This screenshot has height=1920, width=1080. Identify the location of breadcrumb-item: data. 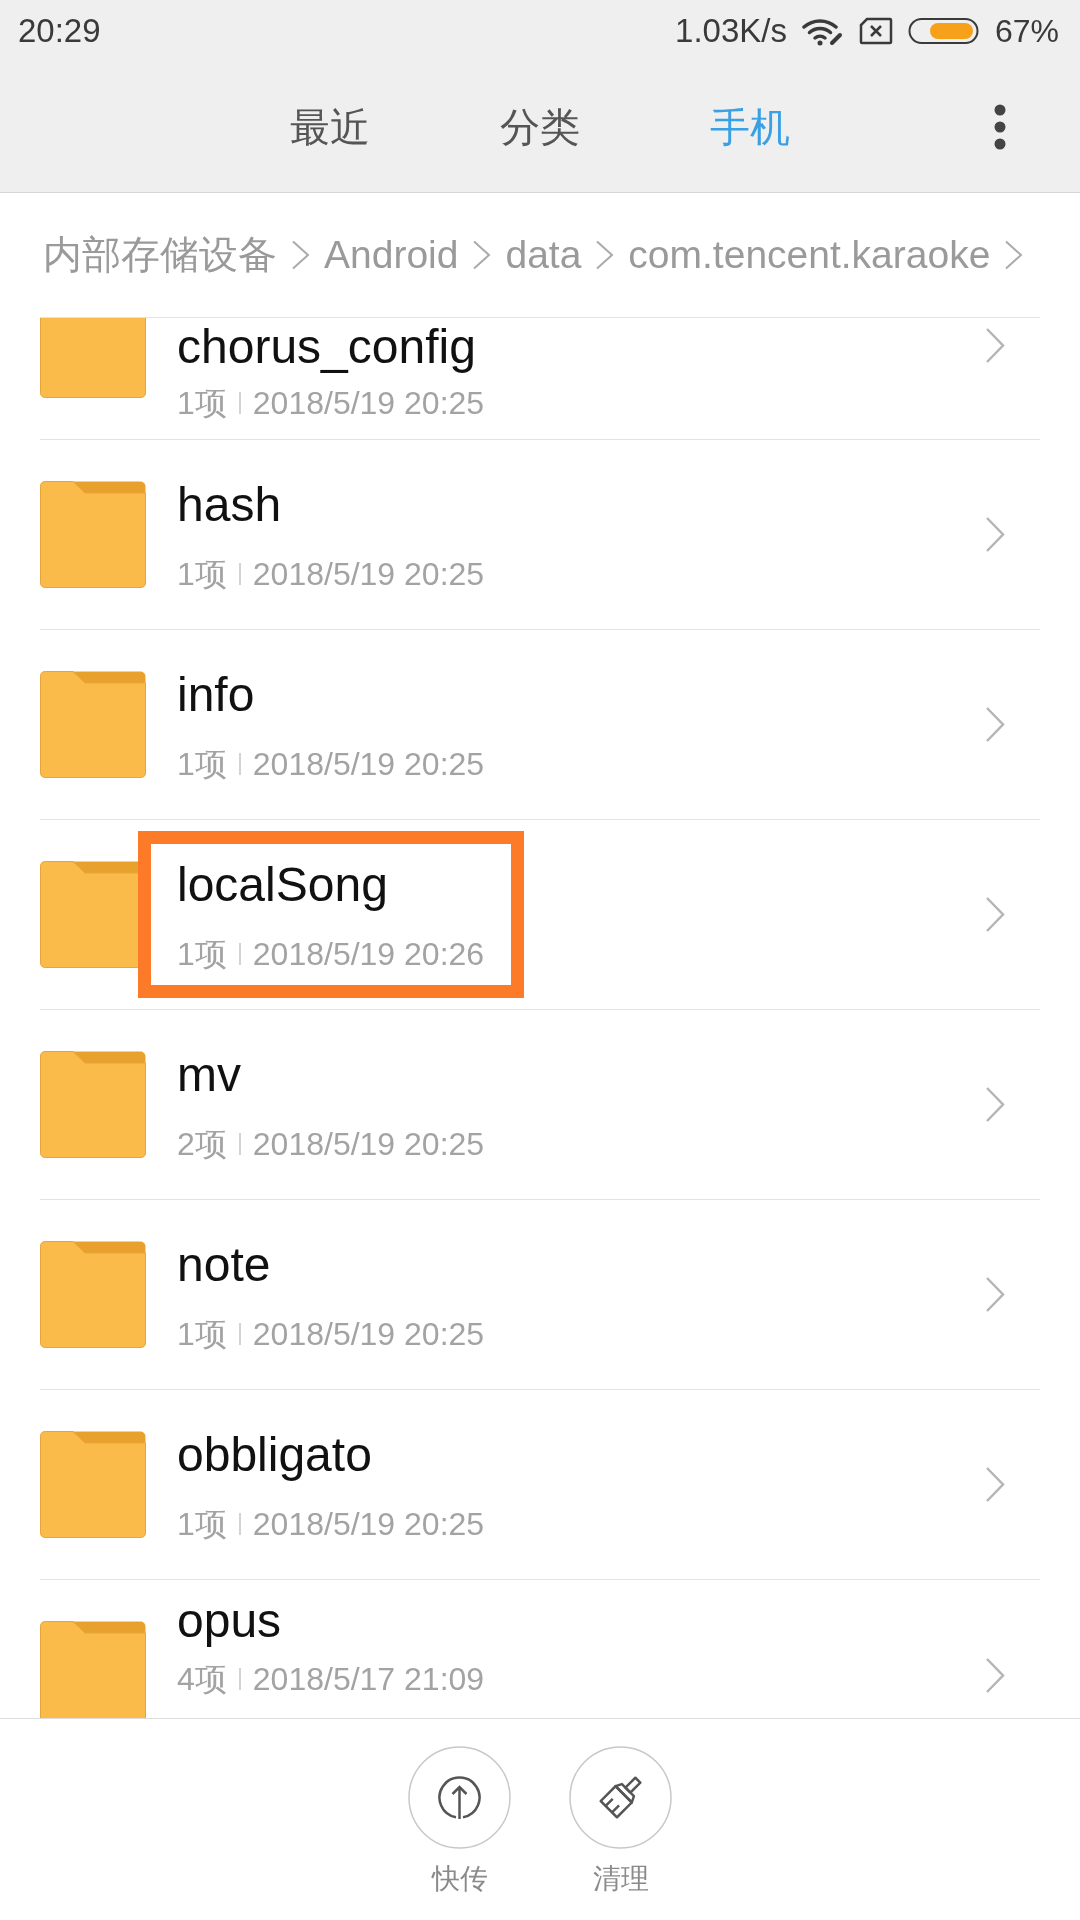
(543, 255).